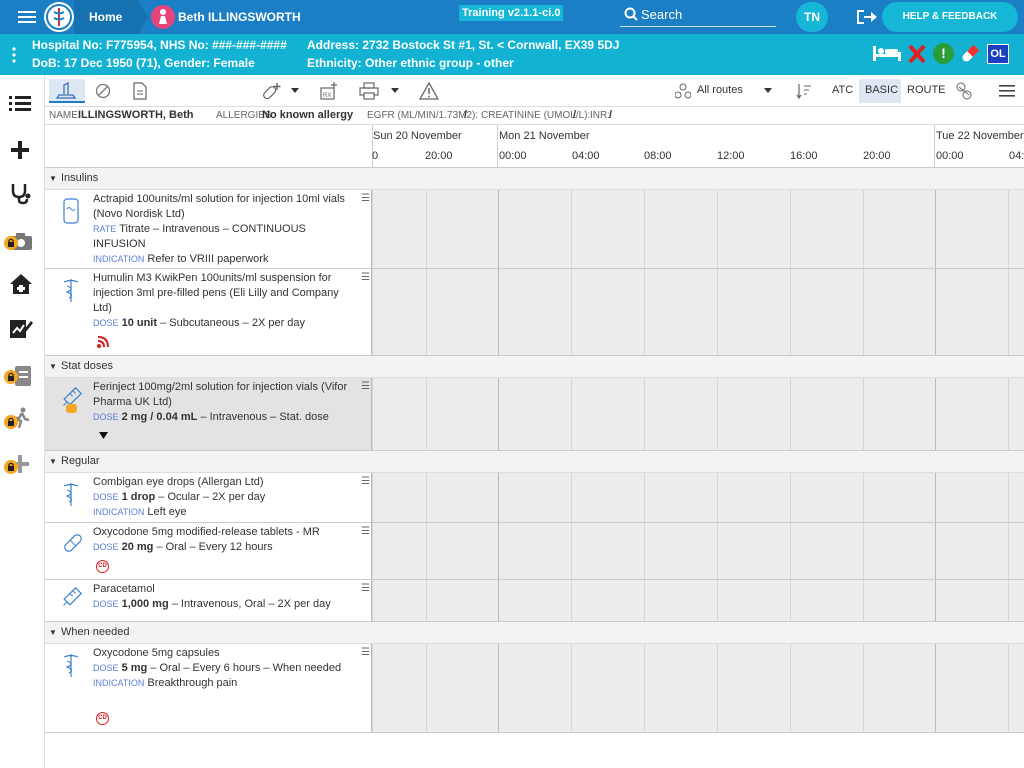 The width and height of the screenshot is (1024, 768). What do you see at coordinates (534, 179) in the screenshot?
I see `section-header-insulins: ▼ Insulins` at bounding box center [534, 179].